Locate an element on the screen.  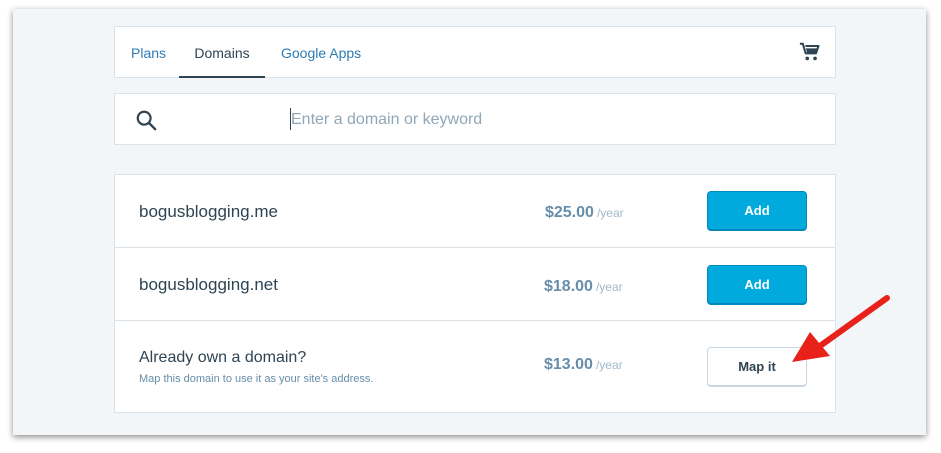
search-icon is located at coordinates (146, 120).